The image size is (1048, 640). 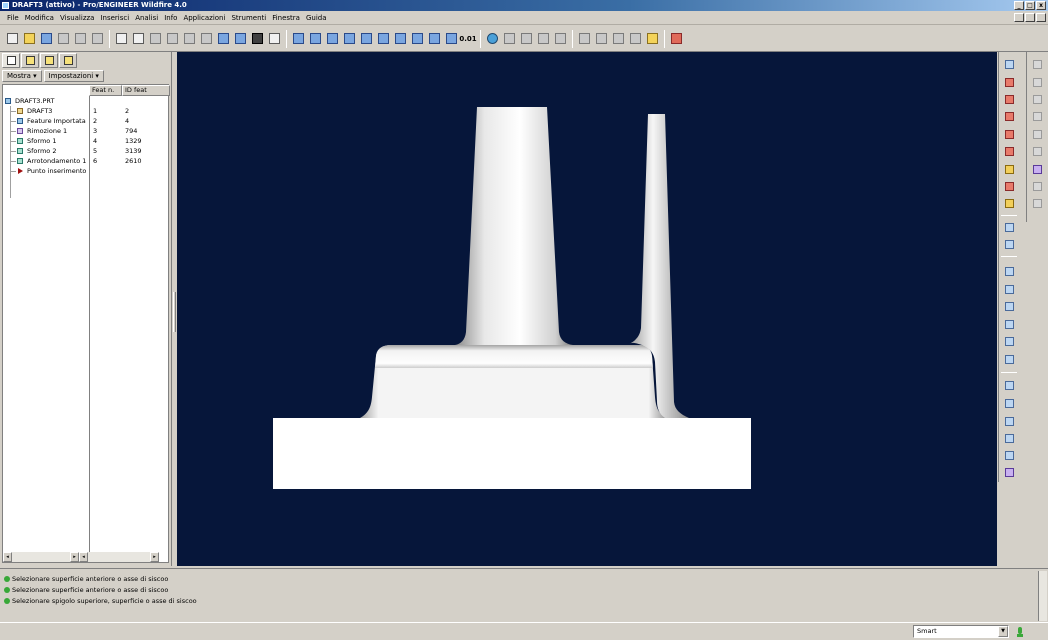 What do you see at coordinates (274, 39) in the screenshot?
I see `selection-filter-icon` at bounding box center [274, 39].